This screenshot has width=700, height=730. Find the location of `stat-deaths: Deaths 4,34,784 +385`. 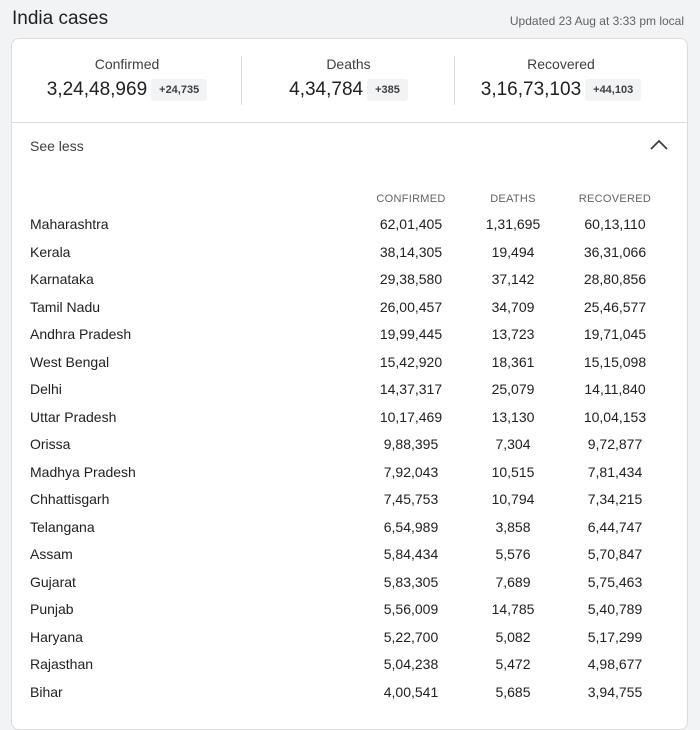

stat-deaths: Deaths 4,34,784 +385 is located at coordinates (348, 80).